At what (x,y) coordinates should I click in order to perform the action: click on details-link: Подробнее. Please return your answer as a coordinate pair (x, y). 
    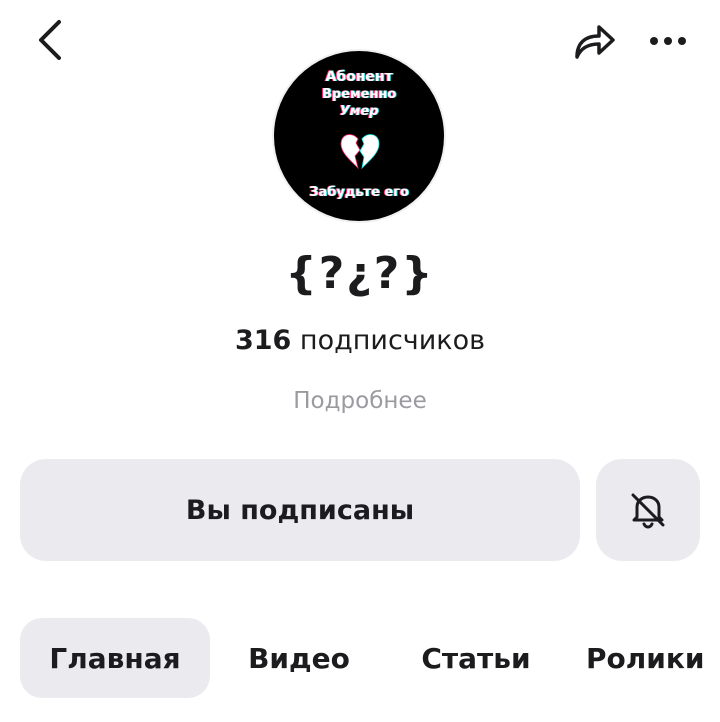
    Looking at the image, I should click on (360, 401).